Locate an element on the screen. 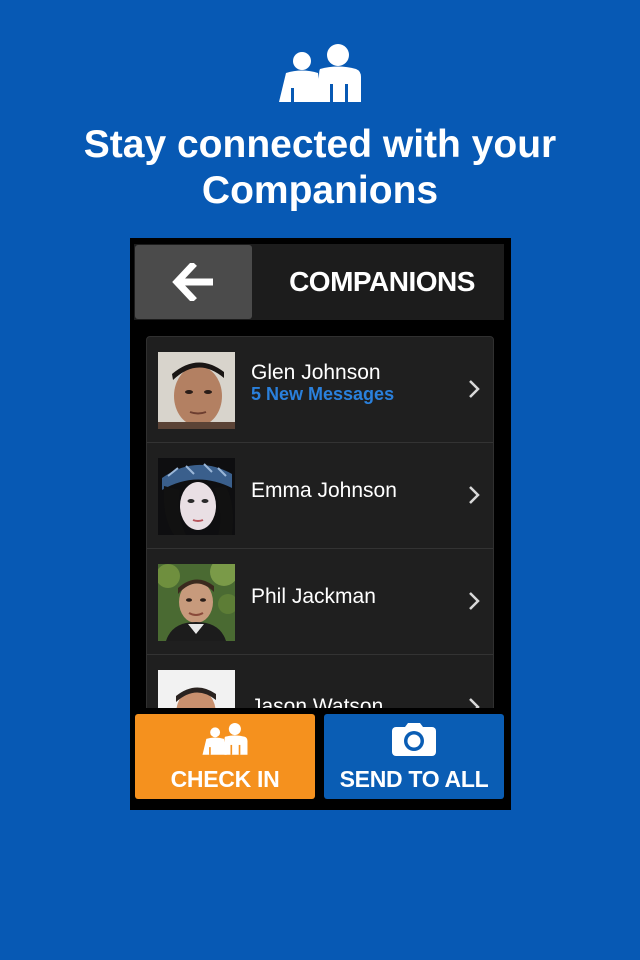 The image size is (640, 960). headline-line-2: Companions is located at coordinates (320, 190).